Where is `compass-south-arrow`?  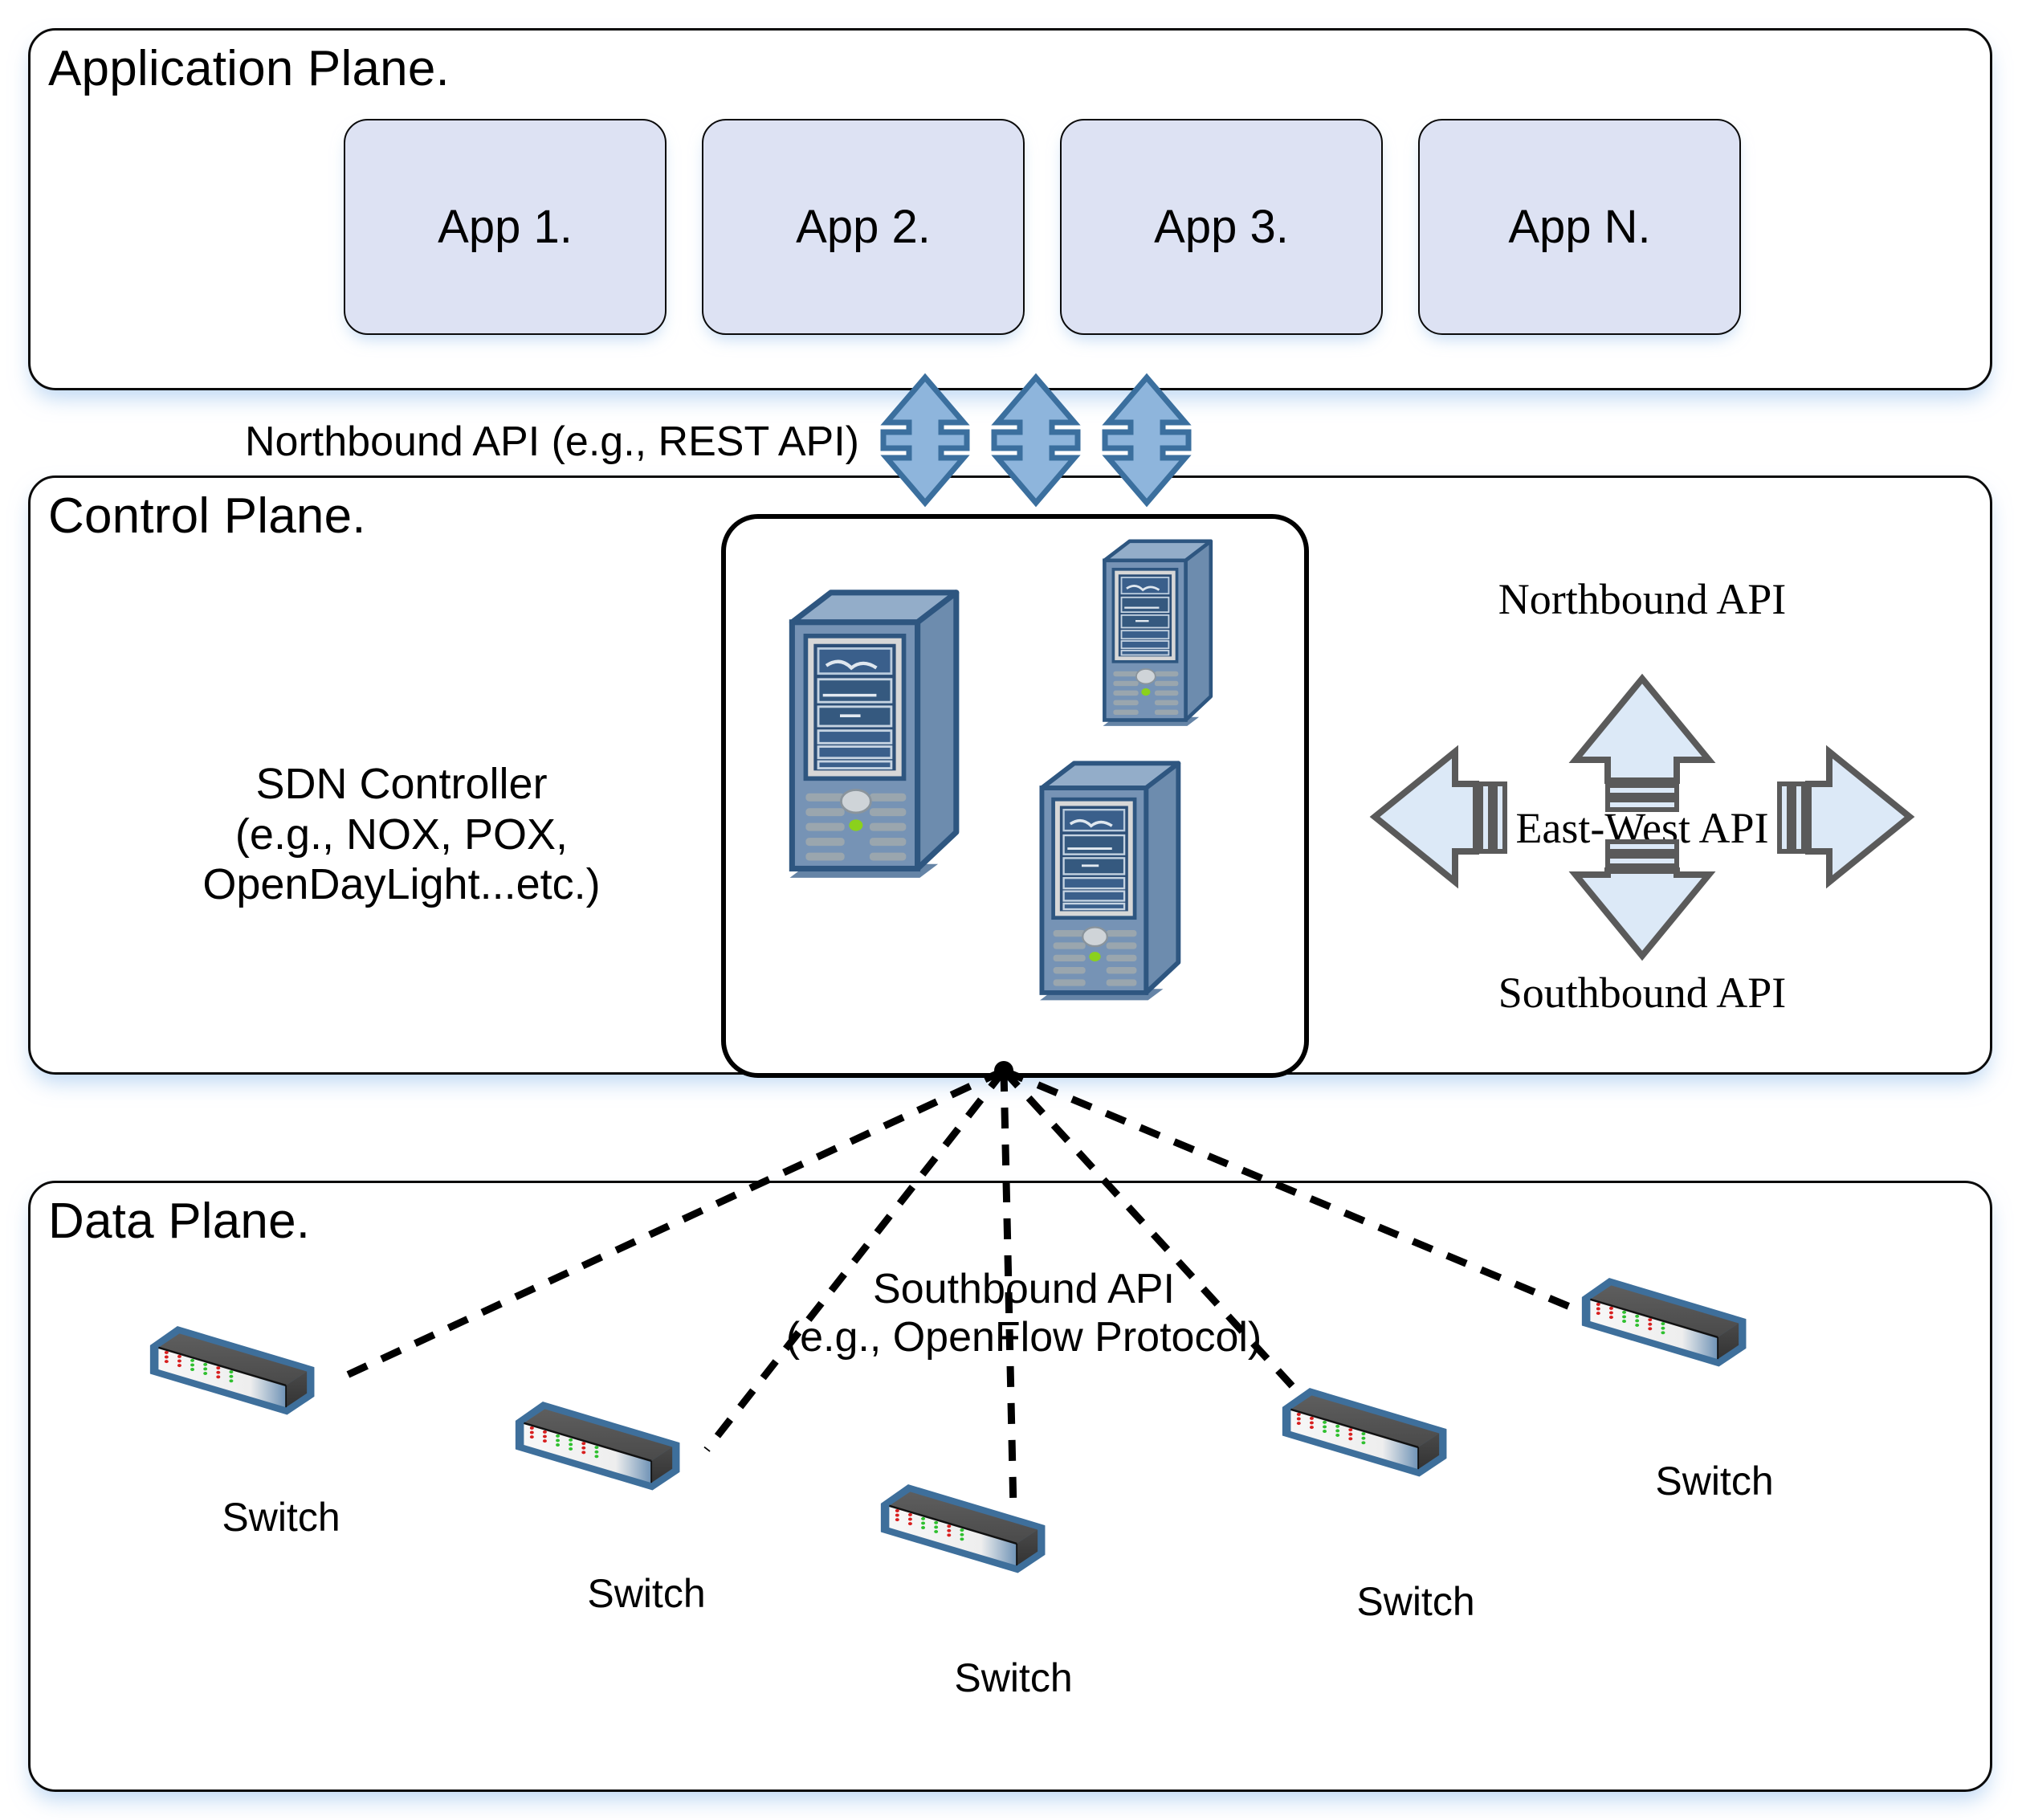 compass-south-arrow is located at coordinates (1642, 900).